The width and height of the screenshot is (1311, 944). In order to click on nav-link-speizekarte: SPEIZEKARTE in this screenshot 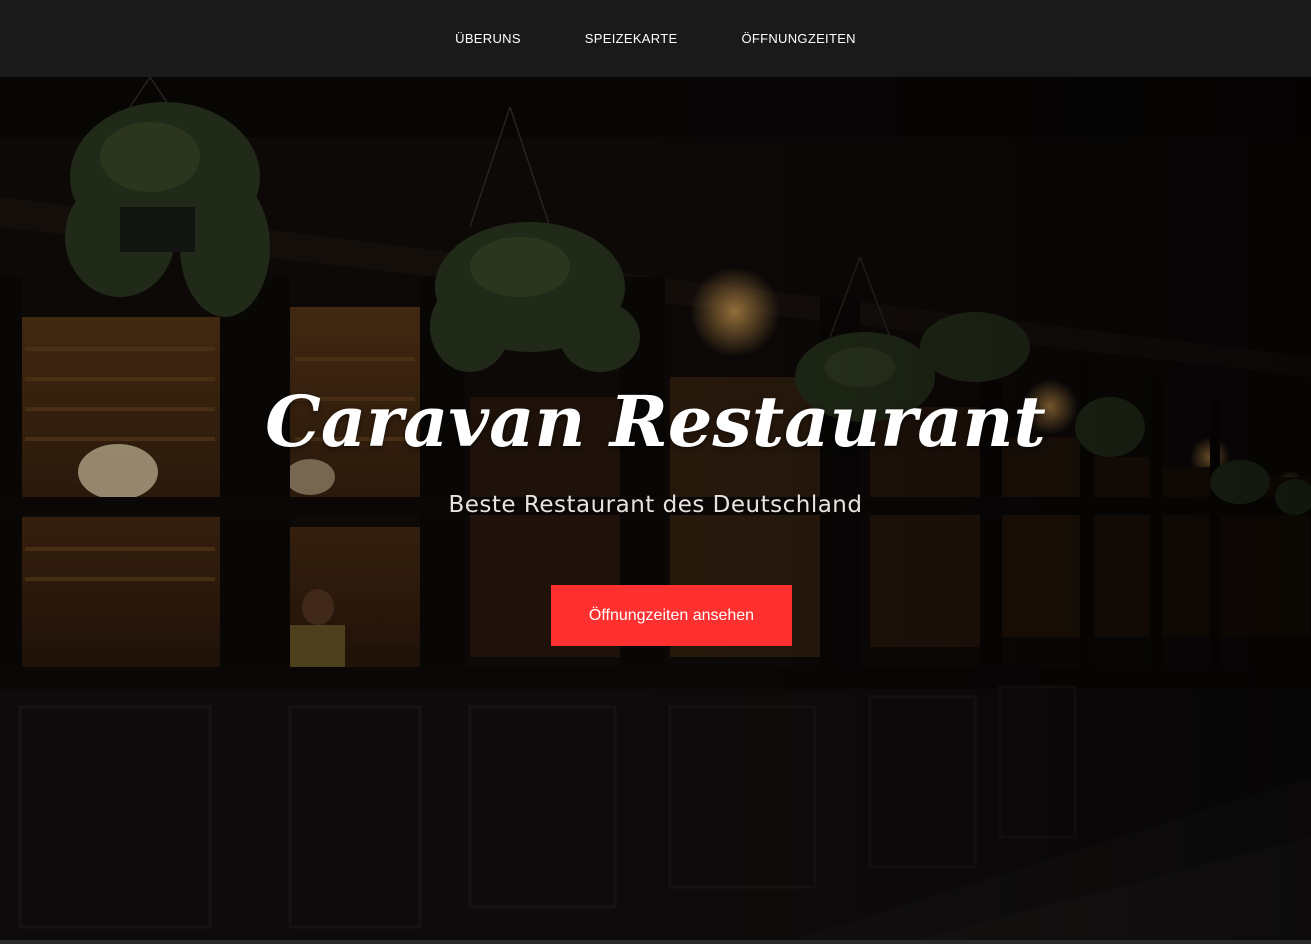, I will do `click(631, 38)`.